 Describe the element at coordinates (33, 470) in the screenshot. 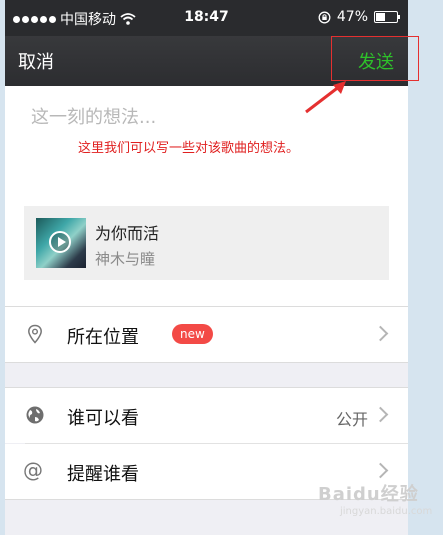

I see `at-icon: @` at that location.